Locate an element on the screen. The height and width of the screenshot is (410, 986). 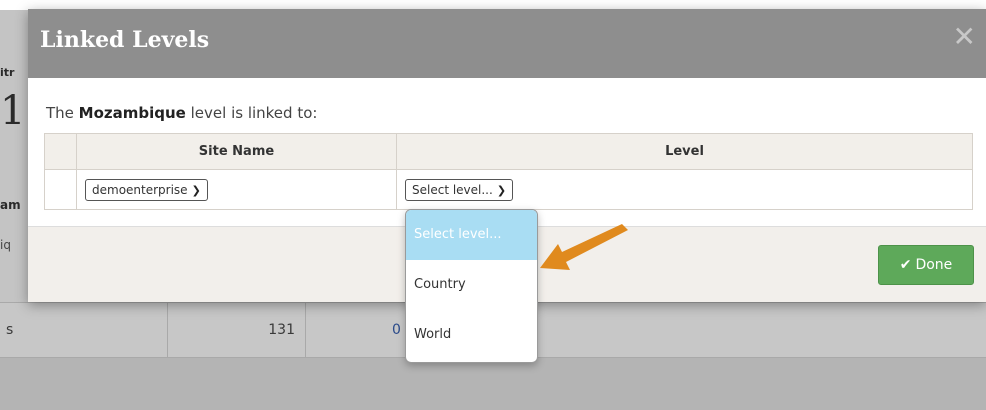
annotation-arrow-icon is located at coordinates (584, 247).